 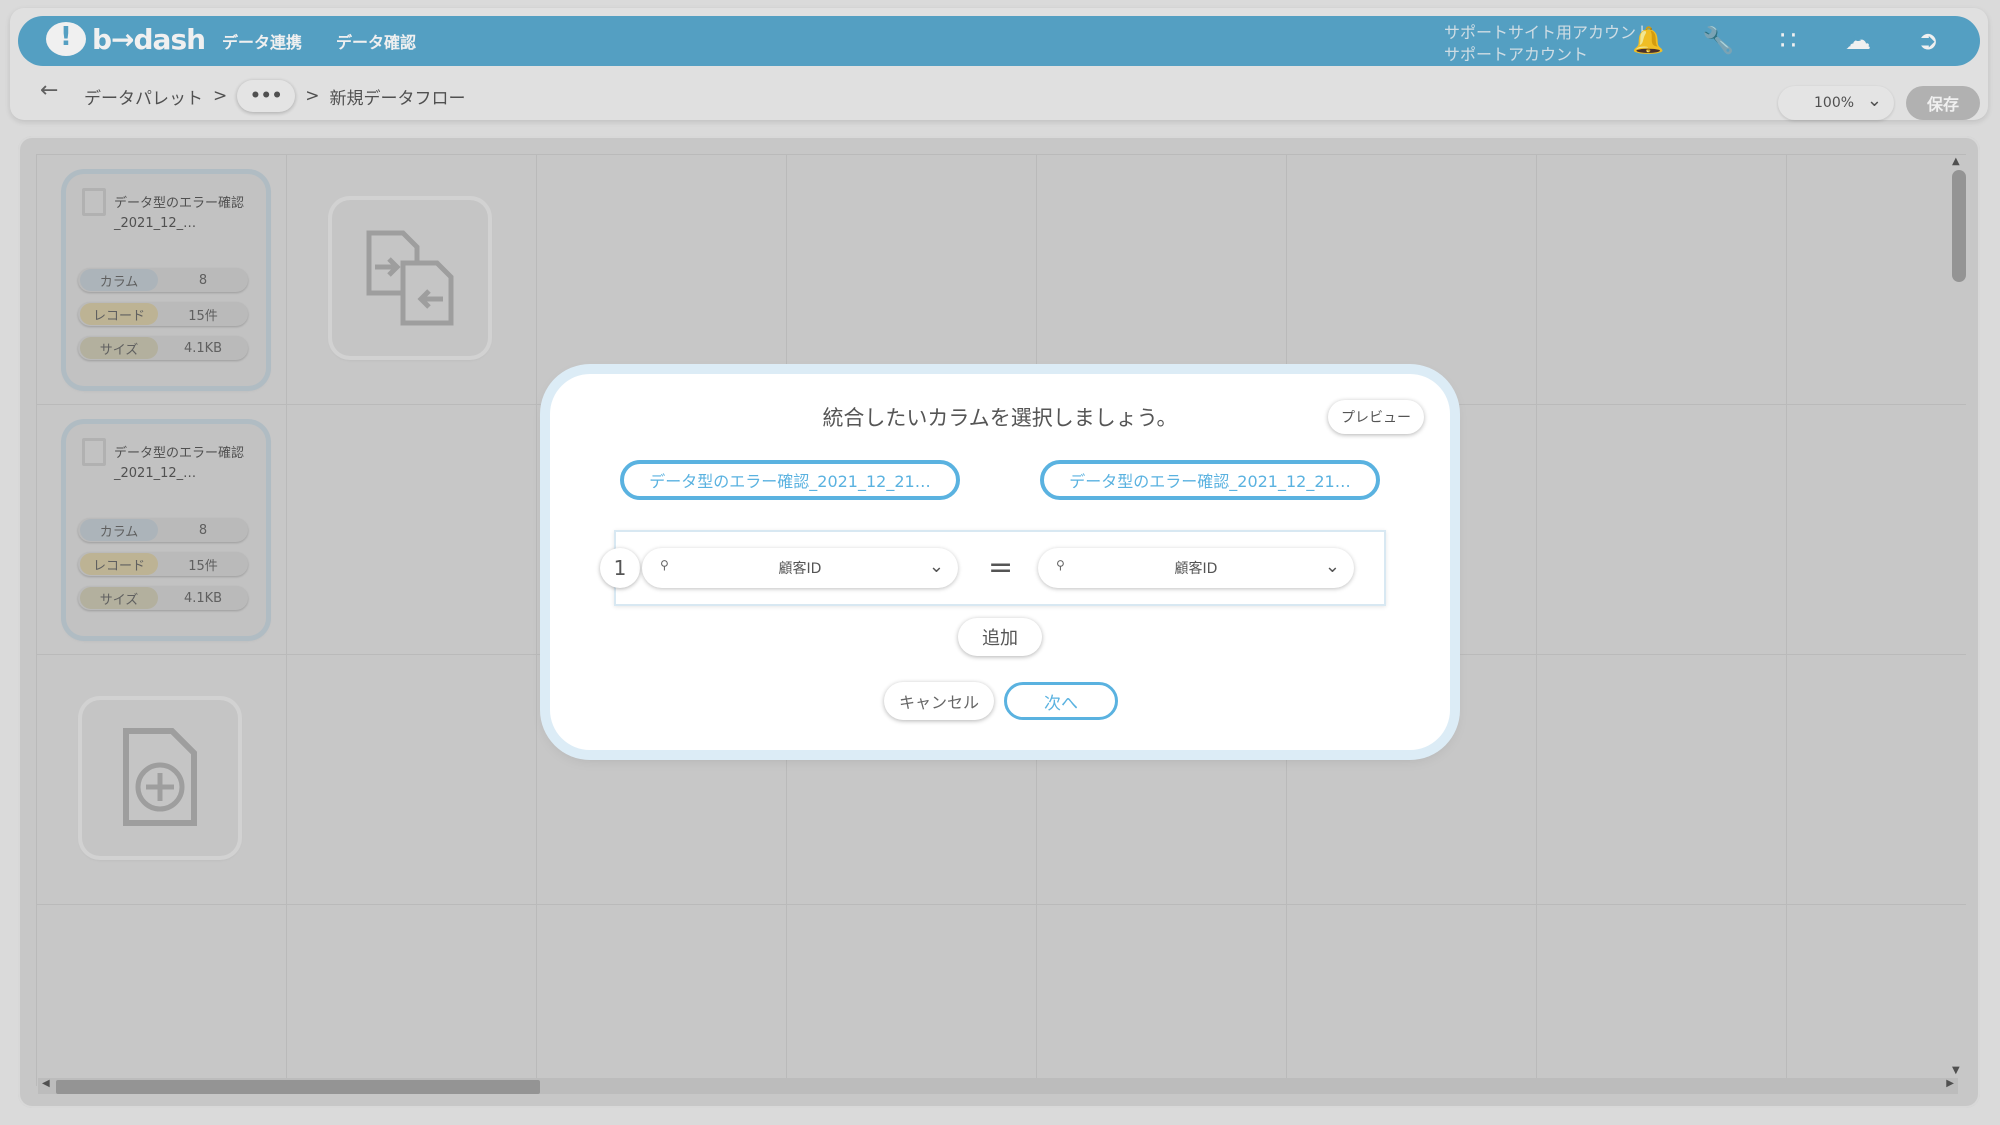 I want to click on left-column-select: ⚲ 顧客ID ⌄, so click(x=800, y=568).